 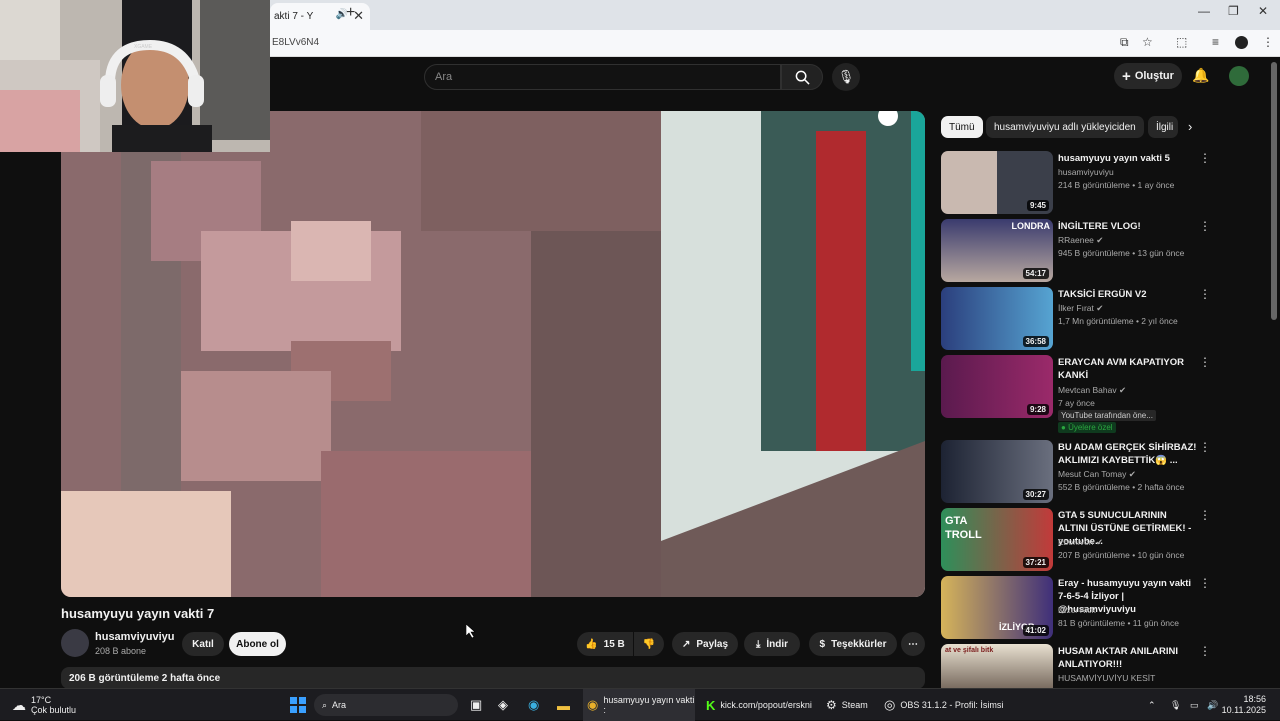 What do you see at coordinates (997, 607) in the screenshot?
I see `video-thumbnail: İZLİYOR 41:02` at bounding box center [997, 607].